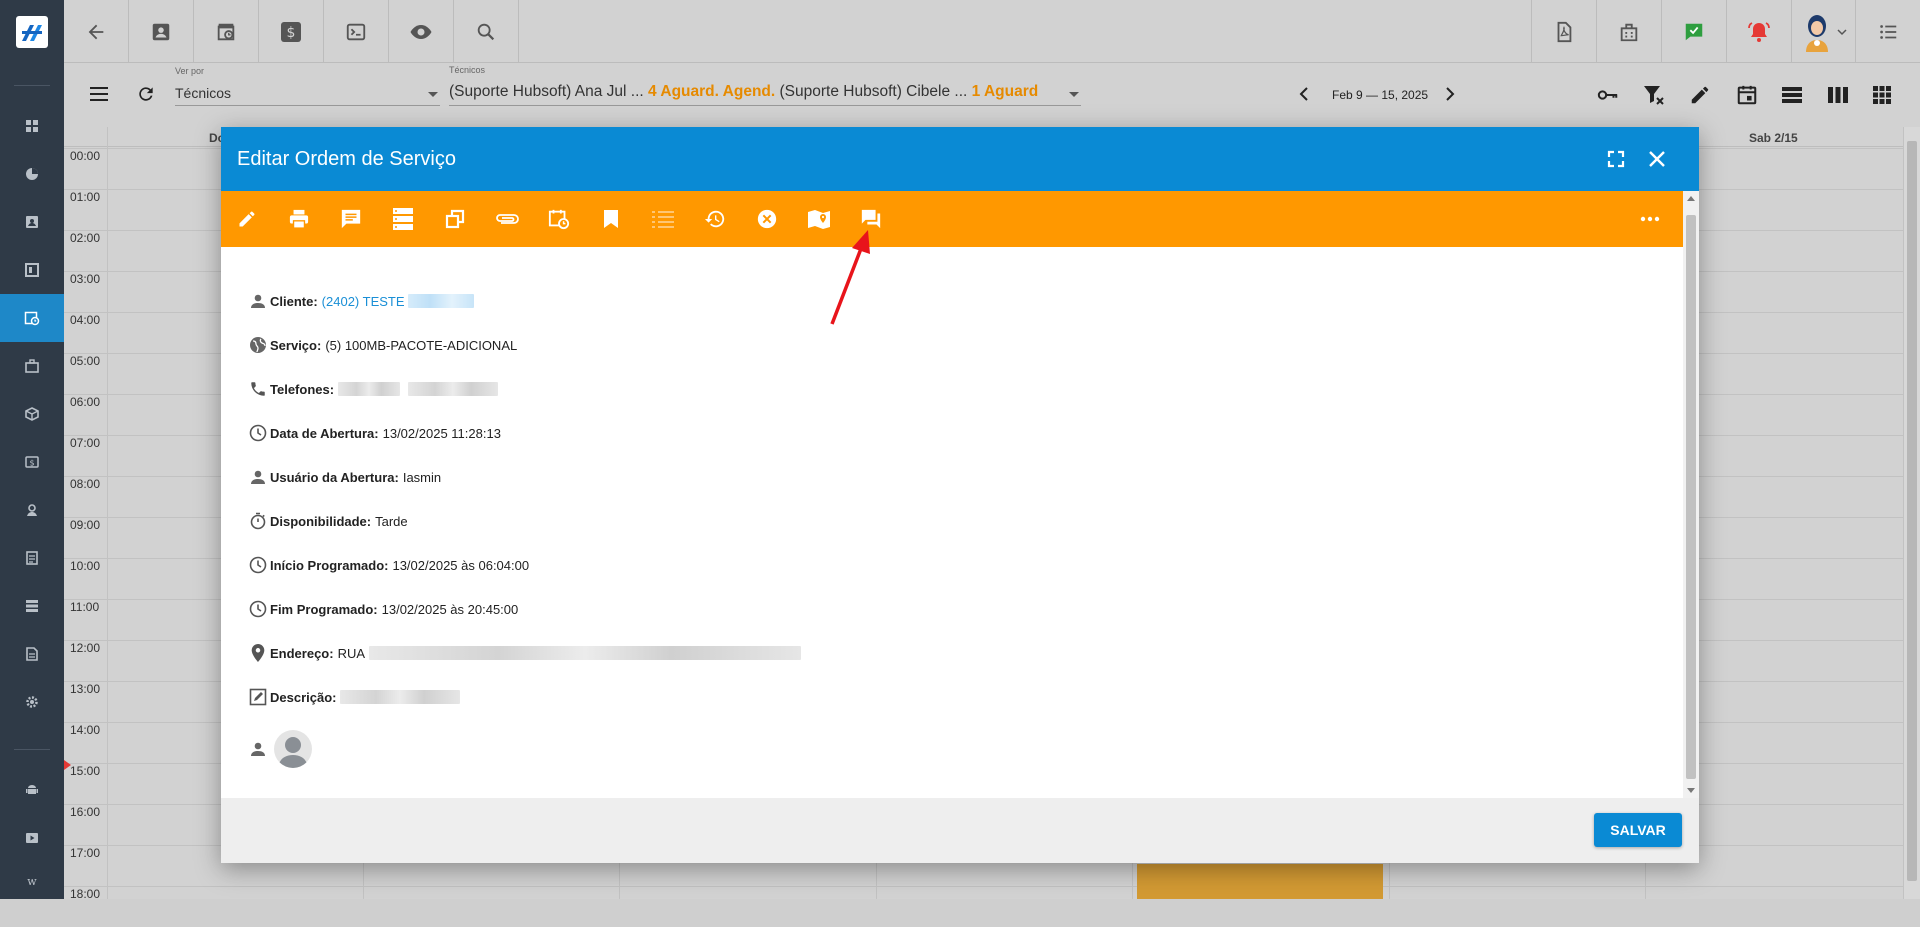  Describe the element at coordinates (344, 477) in the screenshot. I see `opening-user-field: Usuário da Abertura: Iasmin` at that location.